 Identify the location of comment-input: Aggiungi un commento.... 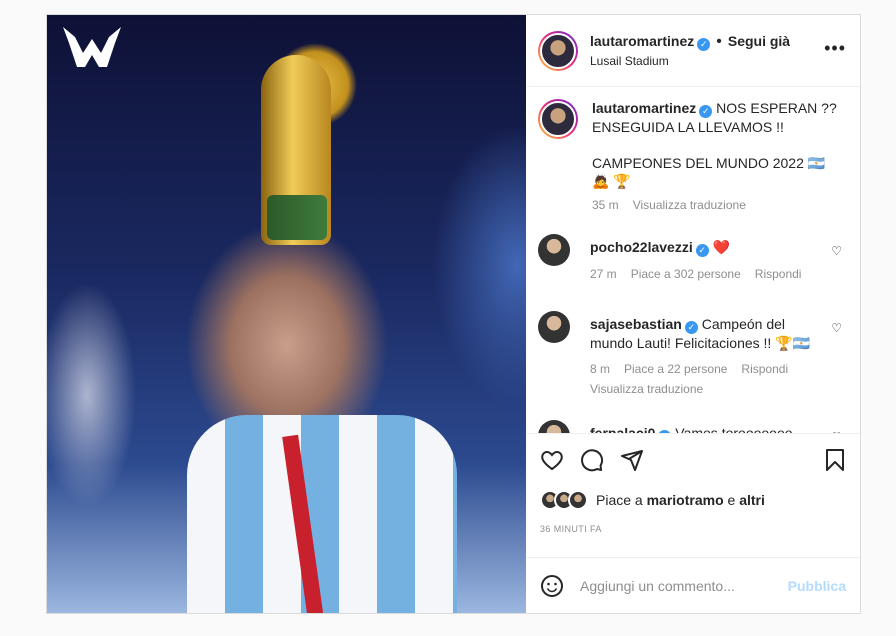
(684, 586).